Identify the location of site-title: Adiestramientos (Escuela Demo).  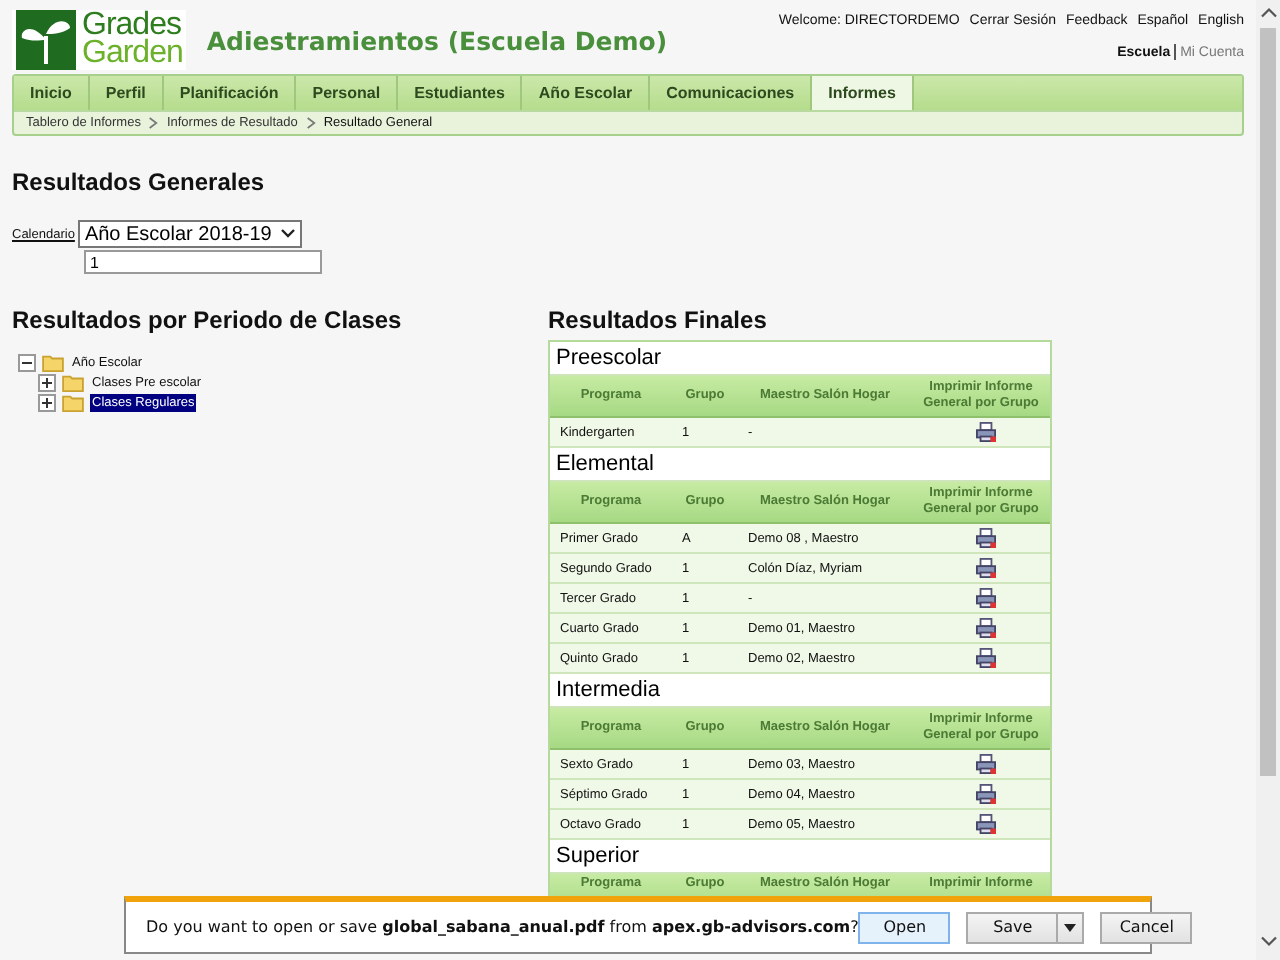
(437, 41).